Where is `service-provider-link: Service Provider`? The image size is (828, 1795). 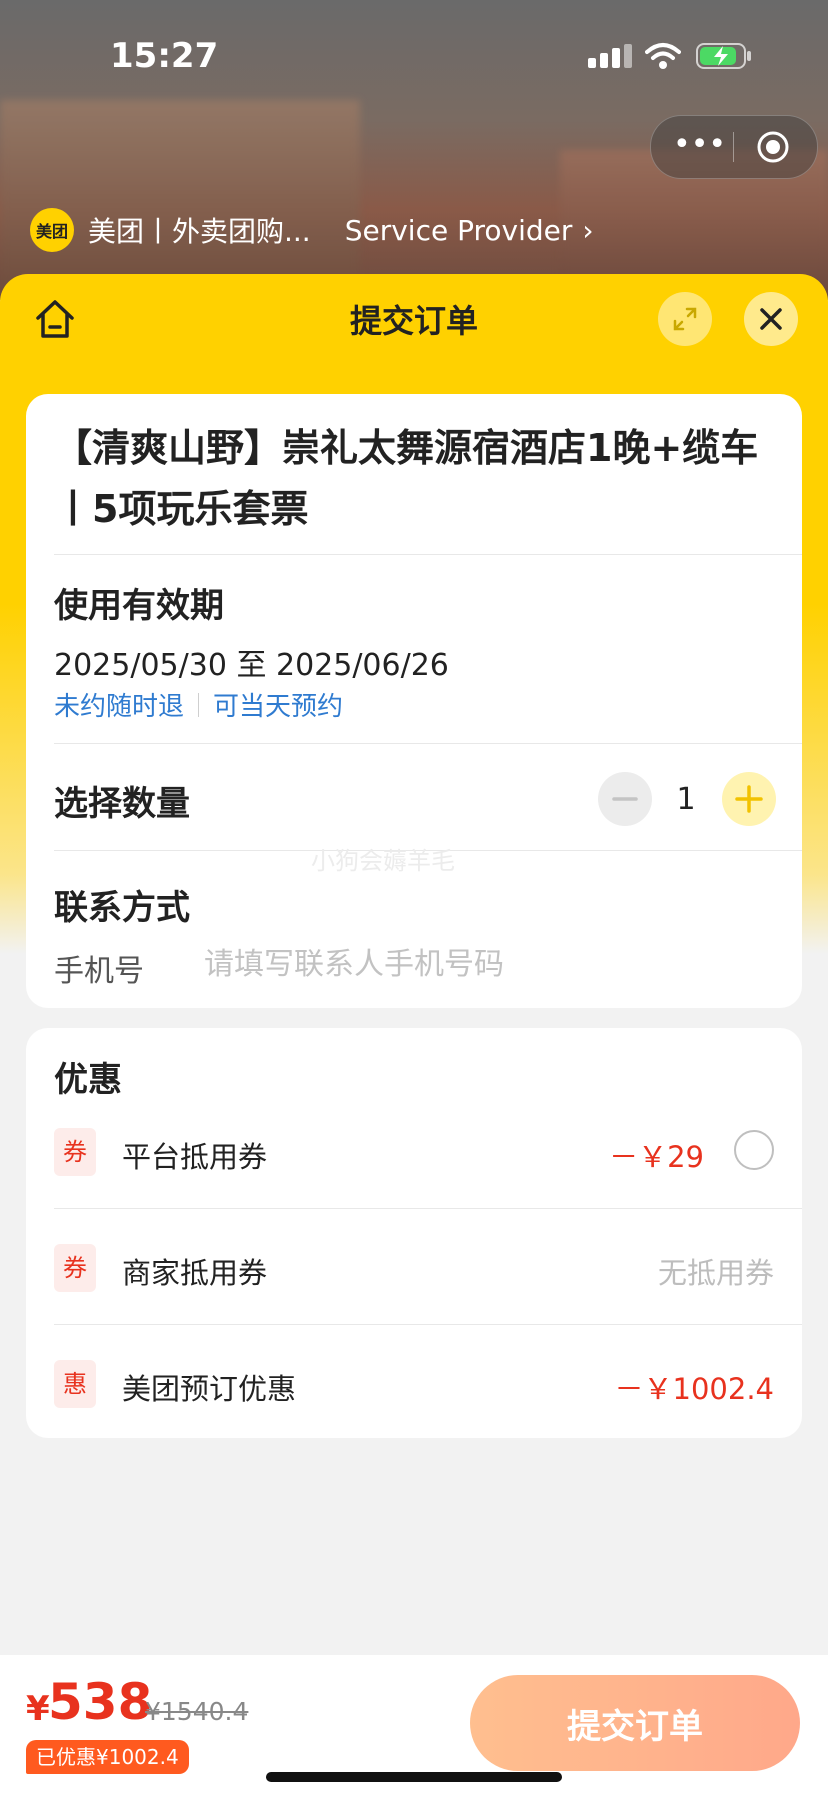 service-provider-link: Service Provider is located at coordinates (459, 230).